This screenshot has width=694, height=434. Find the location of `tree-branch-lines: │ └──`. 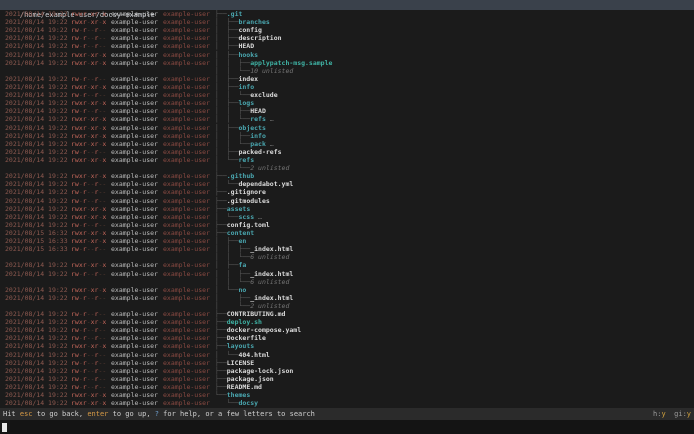

tree-branch-lines: │ └── is located at coordinates (227, 216).